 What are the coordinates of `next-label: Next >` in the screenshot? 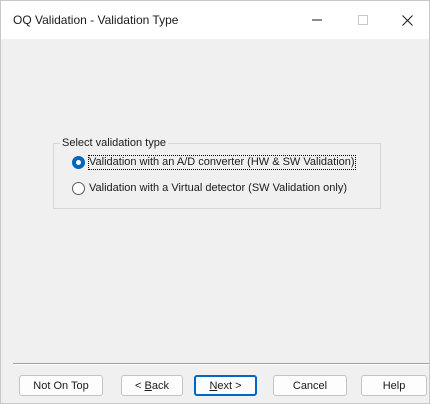 It's located at (225, 386).